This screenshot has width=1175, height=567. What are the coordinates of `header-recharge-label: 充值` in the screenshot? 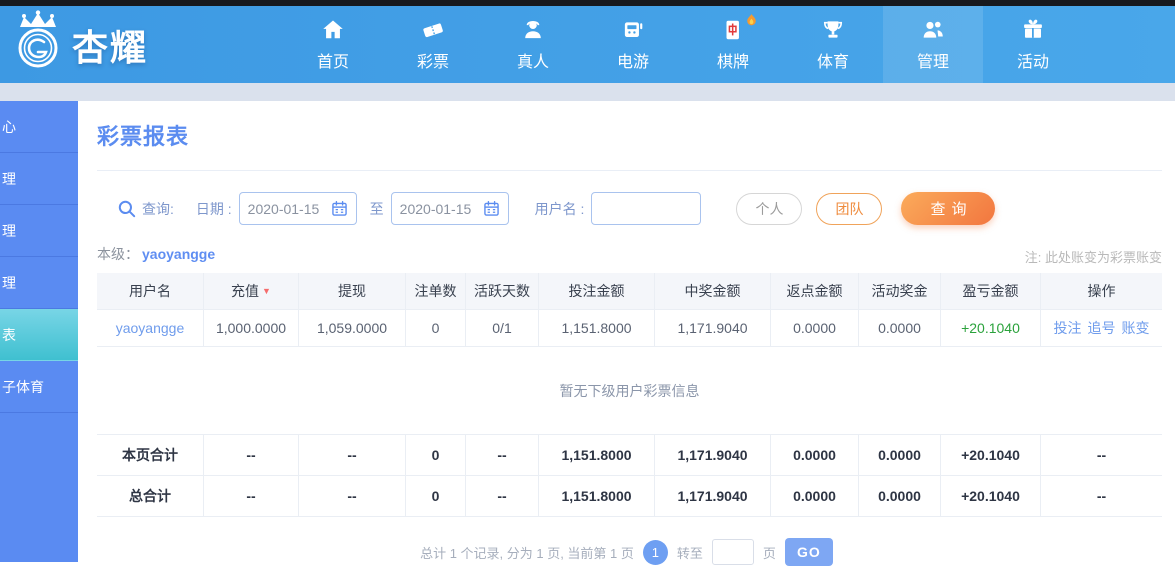 It's located at (245, 291).